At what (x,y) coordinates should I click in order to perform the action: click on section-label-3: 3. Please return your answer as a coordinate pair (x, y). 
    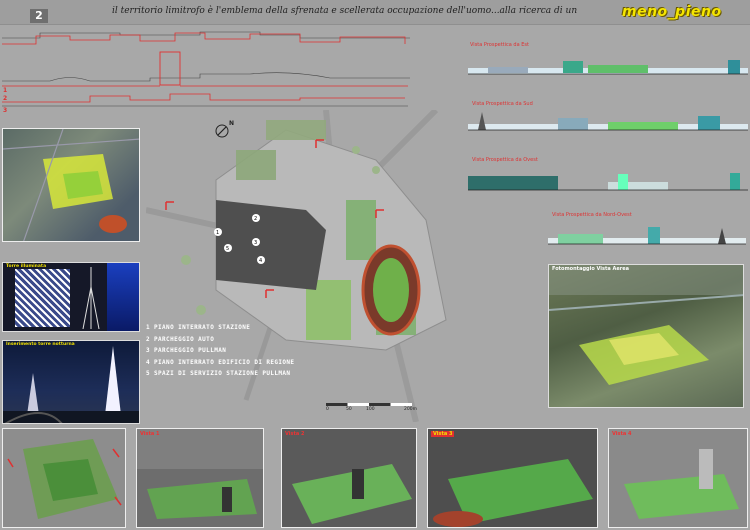
    Looking at the image, I should click on (5, 110).